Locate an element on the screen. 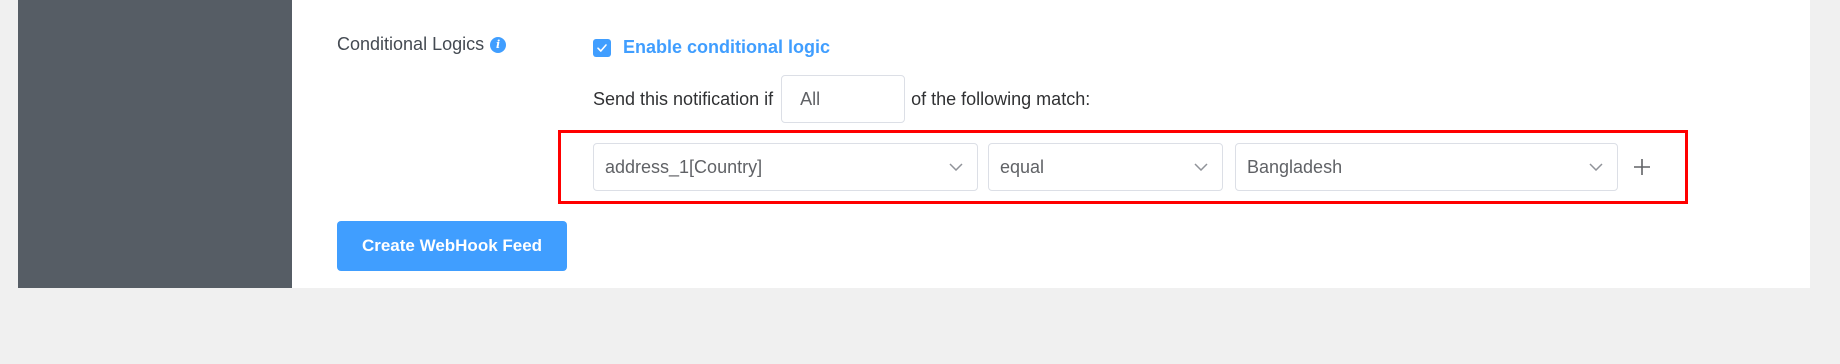  rule-field-select: address_1[Country] is located at coordinates (785, 167).